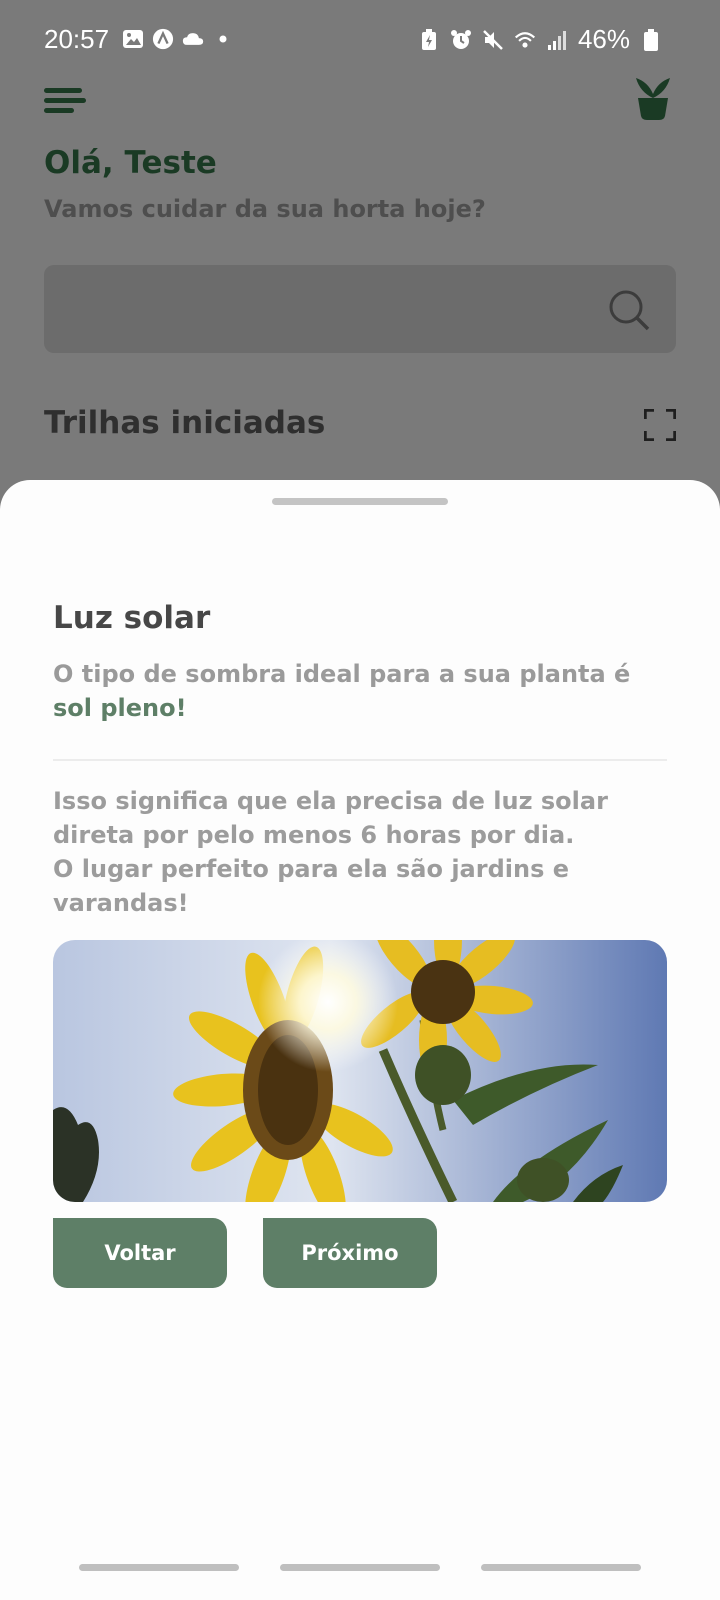 The width and height of the screenshot is (720, 1600). I want to click on nav-recents-button, so click(159, 1567).